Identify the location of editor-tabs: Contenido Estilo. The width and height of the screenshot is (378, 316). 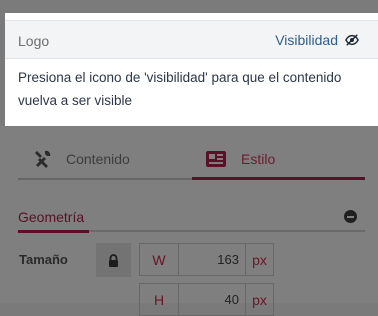
(191, 160).